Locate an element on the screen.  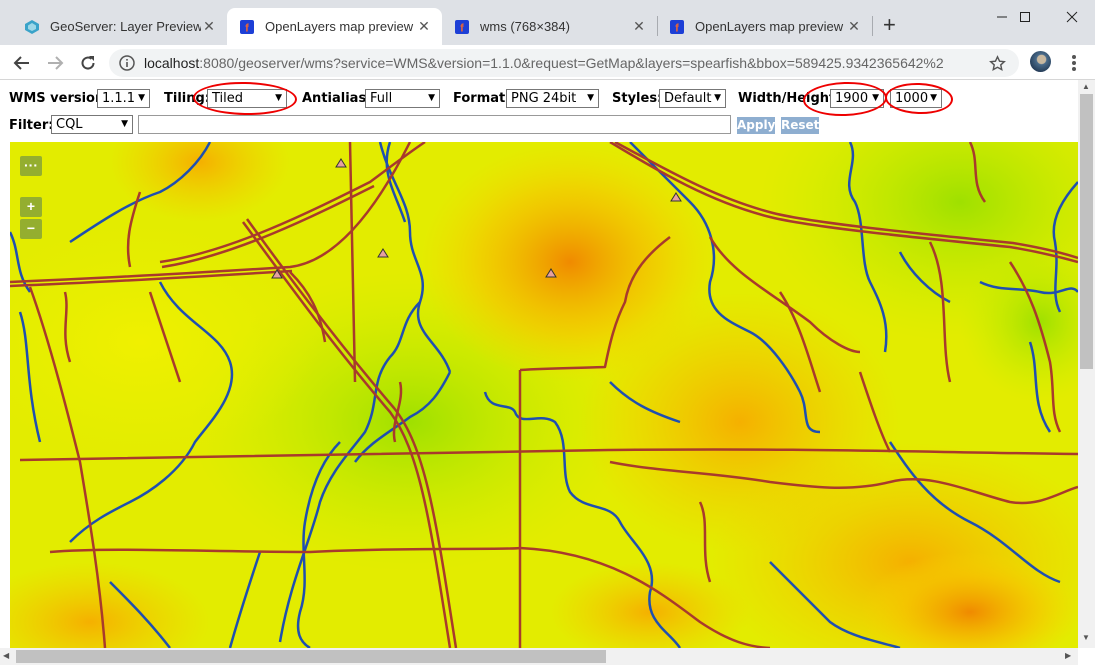
maximize-icon is located at coordinates (1025, 17).